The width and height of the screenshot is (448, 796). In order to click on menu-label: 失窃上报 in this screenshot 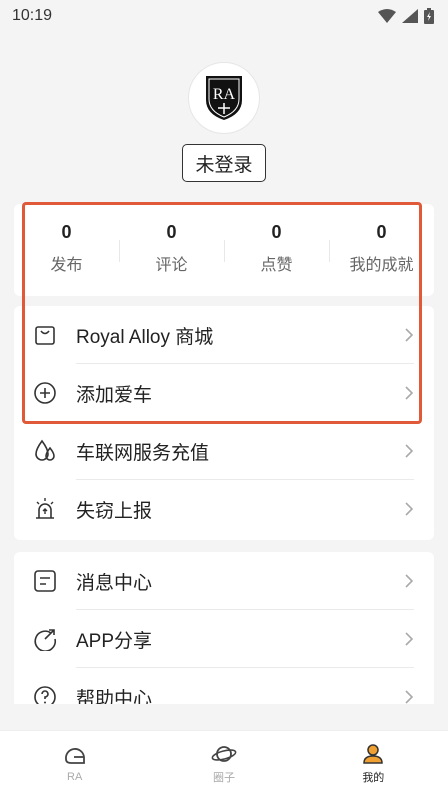, I will do `click(114, 511)`.